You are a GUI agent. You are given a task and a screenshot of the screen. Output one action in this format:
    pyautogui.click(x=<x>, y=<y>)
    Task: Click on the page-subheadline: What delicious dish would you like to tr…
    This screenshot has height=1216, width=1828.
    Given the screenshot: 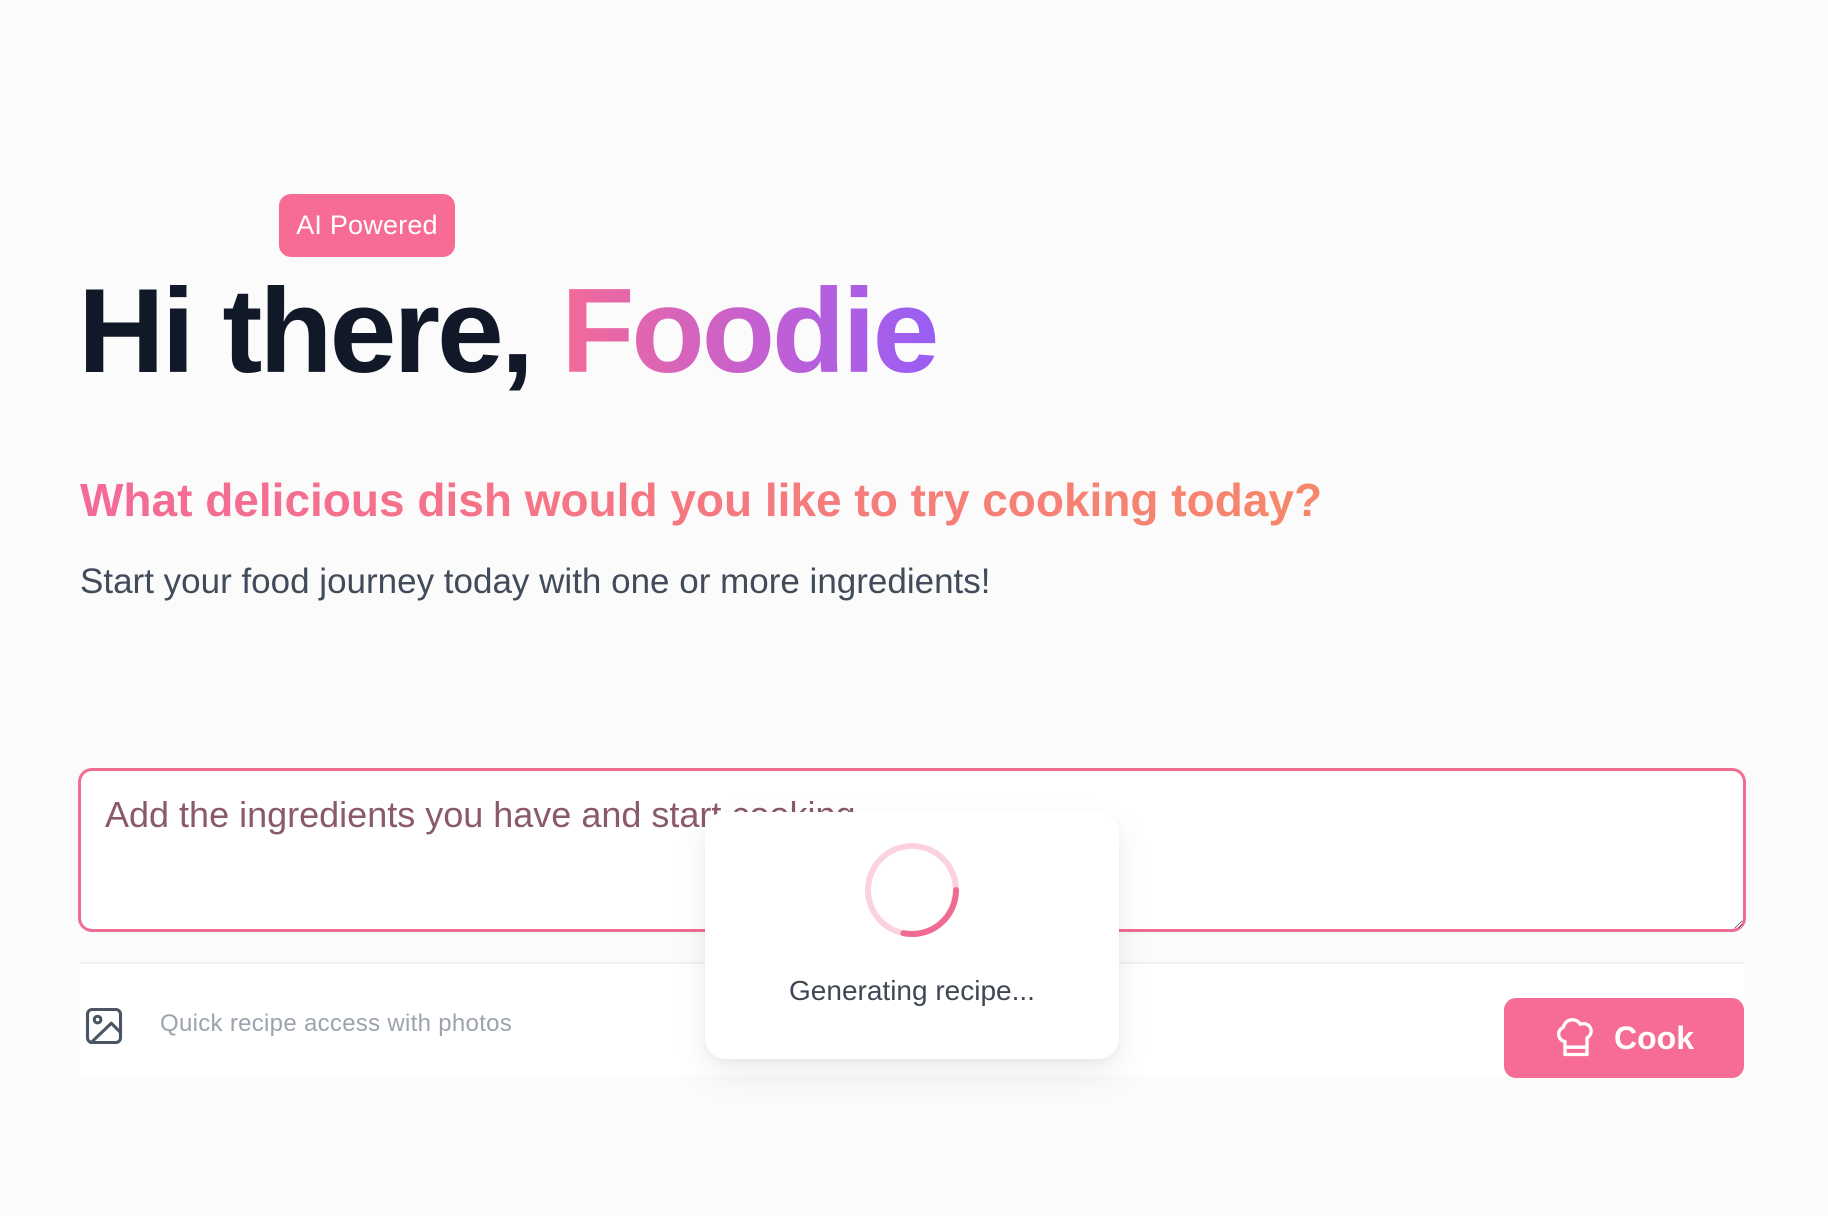 What is the action you would take?
    pyautogui.click(x=701, y=500)
    